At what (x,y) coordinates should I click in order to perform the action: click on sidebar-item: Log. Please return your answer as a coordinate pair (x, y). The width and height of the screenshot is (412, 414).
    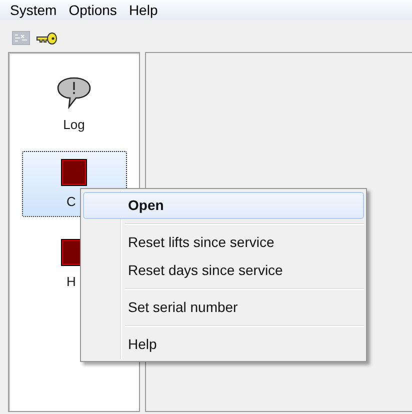
    Looking at the image, I should click on (74, 104).